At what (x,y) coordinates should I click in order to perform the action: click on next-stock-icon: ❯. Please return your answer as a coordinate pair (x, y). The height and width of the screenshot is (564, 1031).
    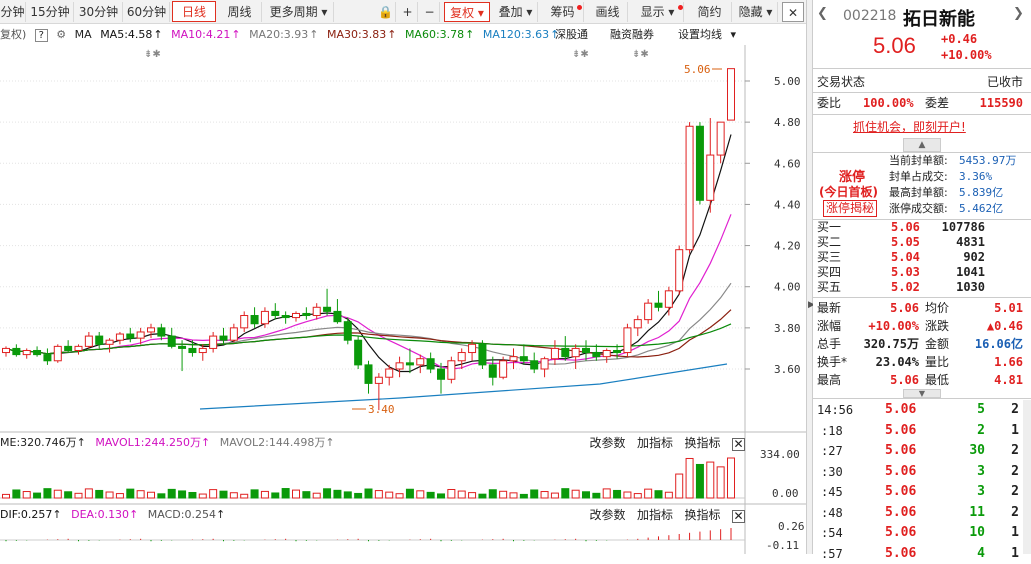
    Looking at the image, I should click on (1018, 13).